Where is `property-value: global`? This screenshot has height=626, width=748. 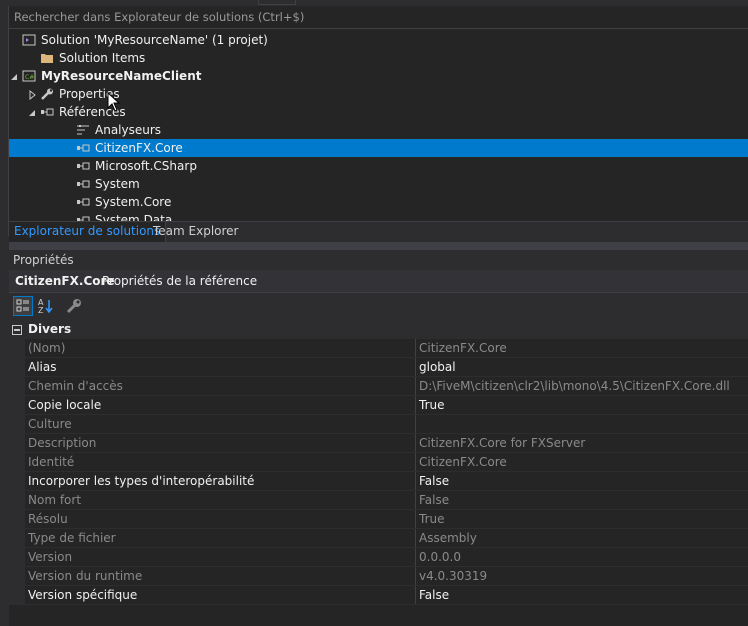
property-value: global is located at coordinates (437, 367).